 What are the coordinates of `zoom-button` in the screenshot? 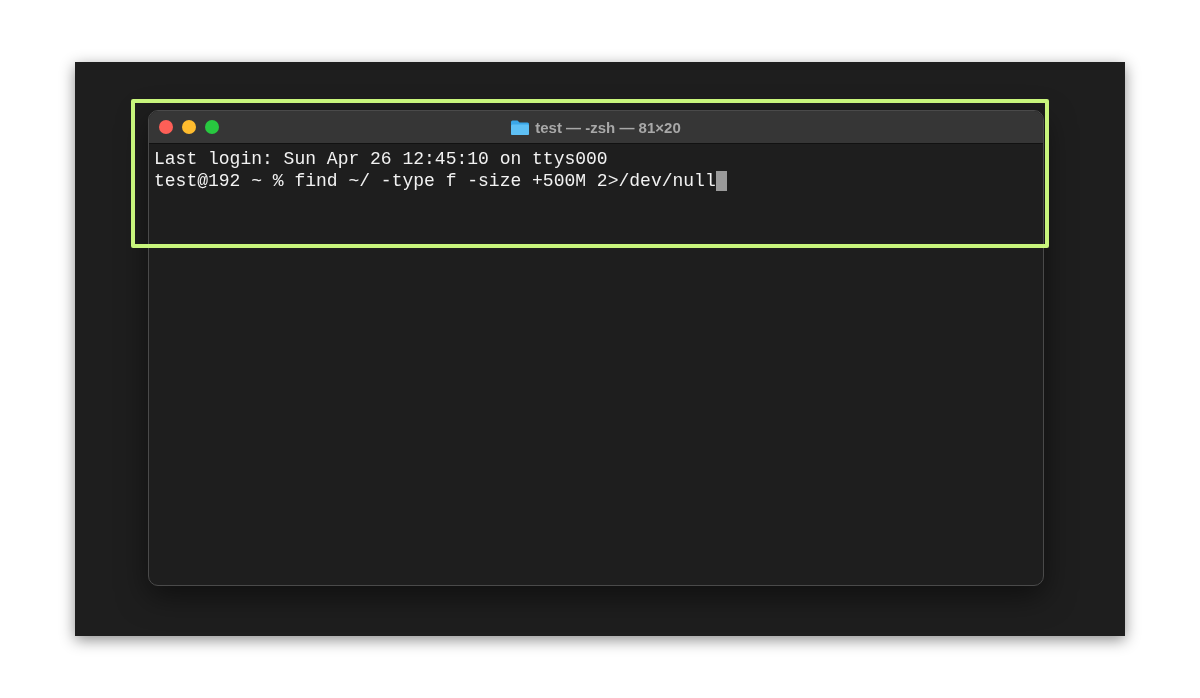 It's located at (212, 127).